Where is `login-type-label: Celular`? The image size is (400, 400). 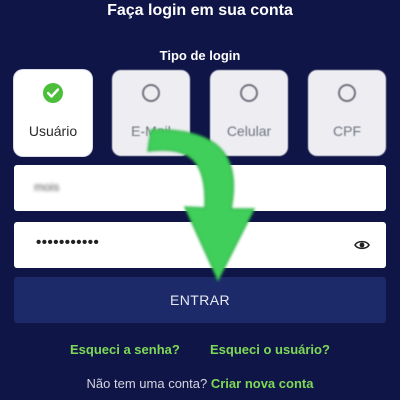 login-type-label: Celular is located at coordinates (249, 131).